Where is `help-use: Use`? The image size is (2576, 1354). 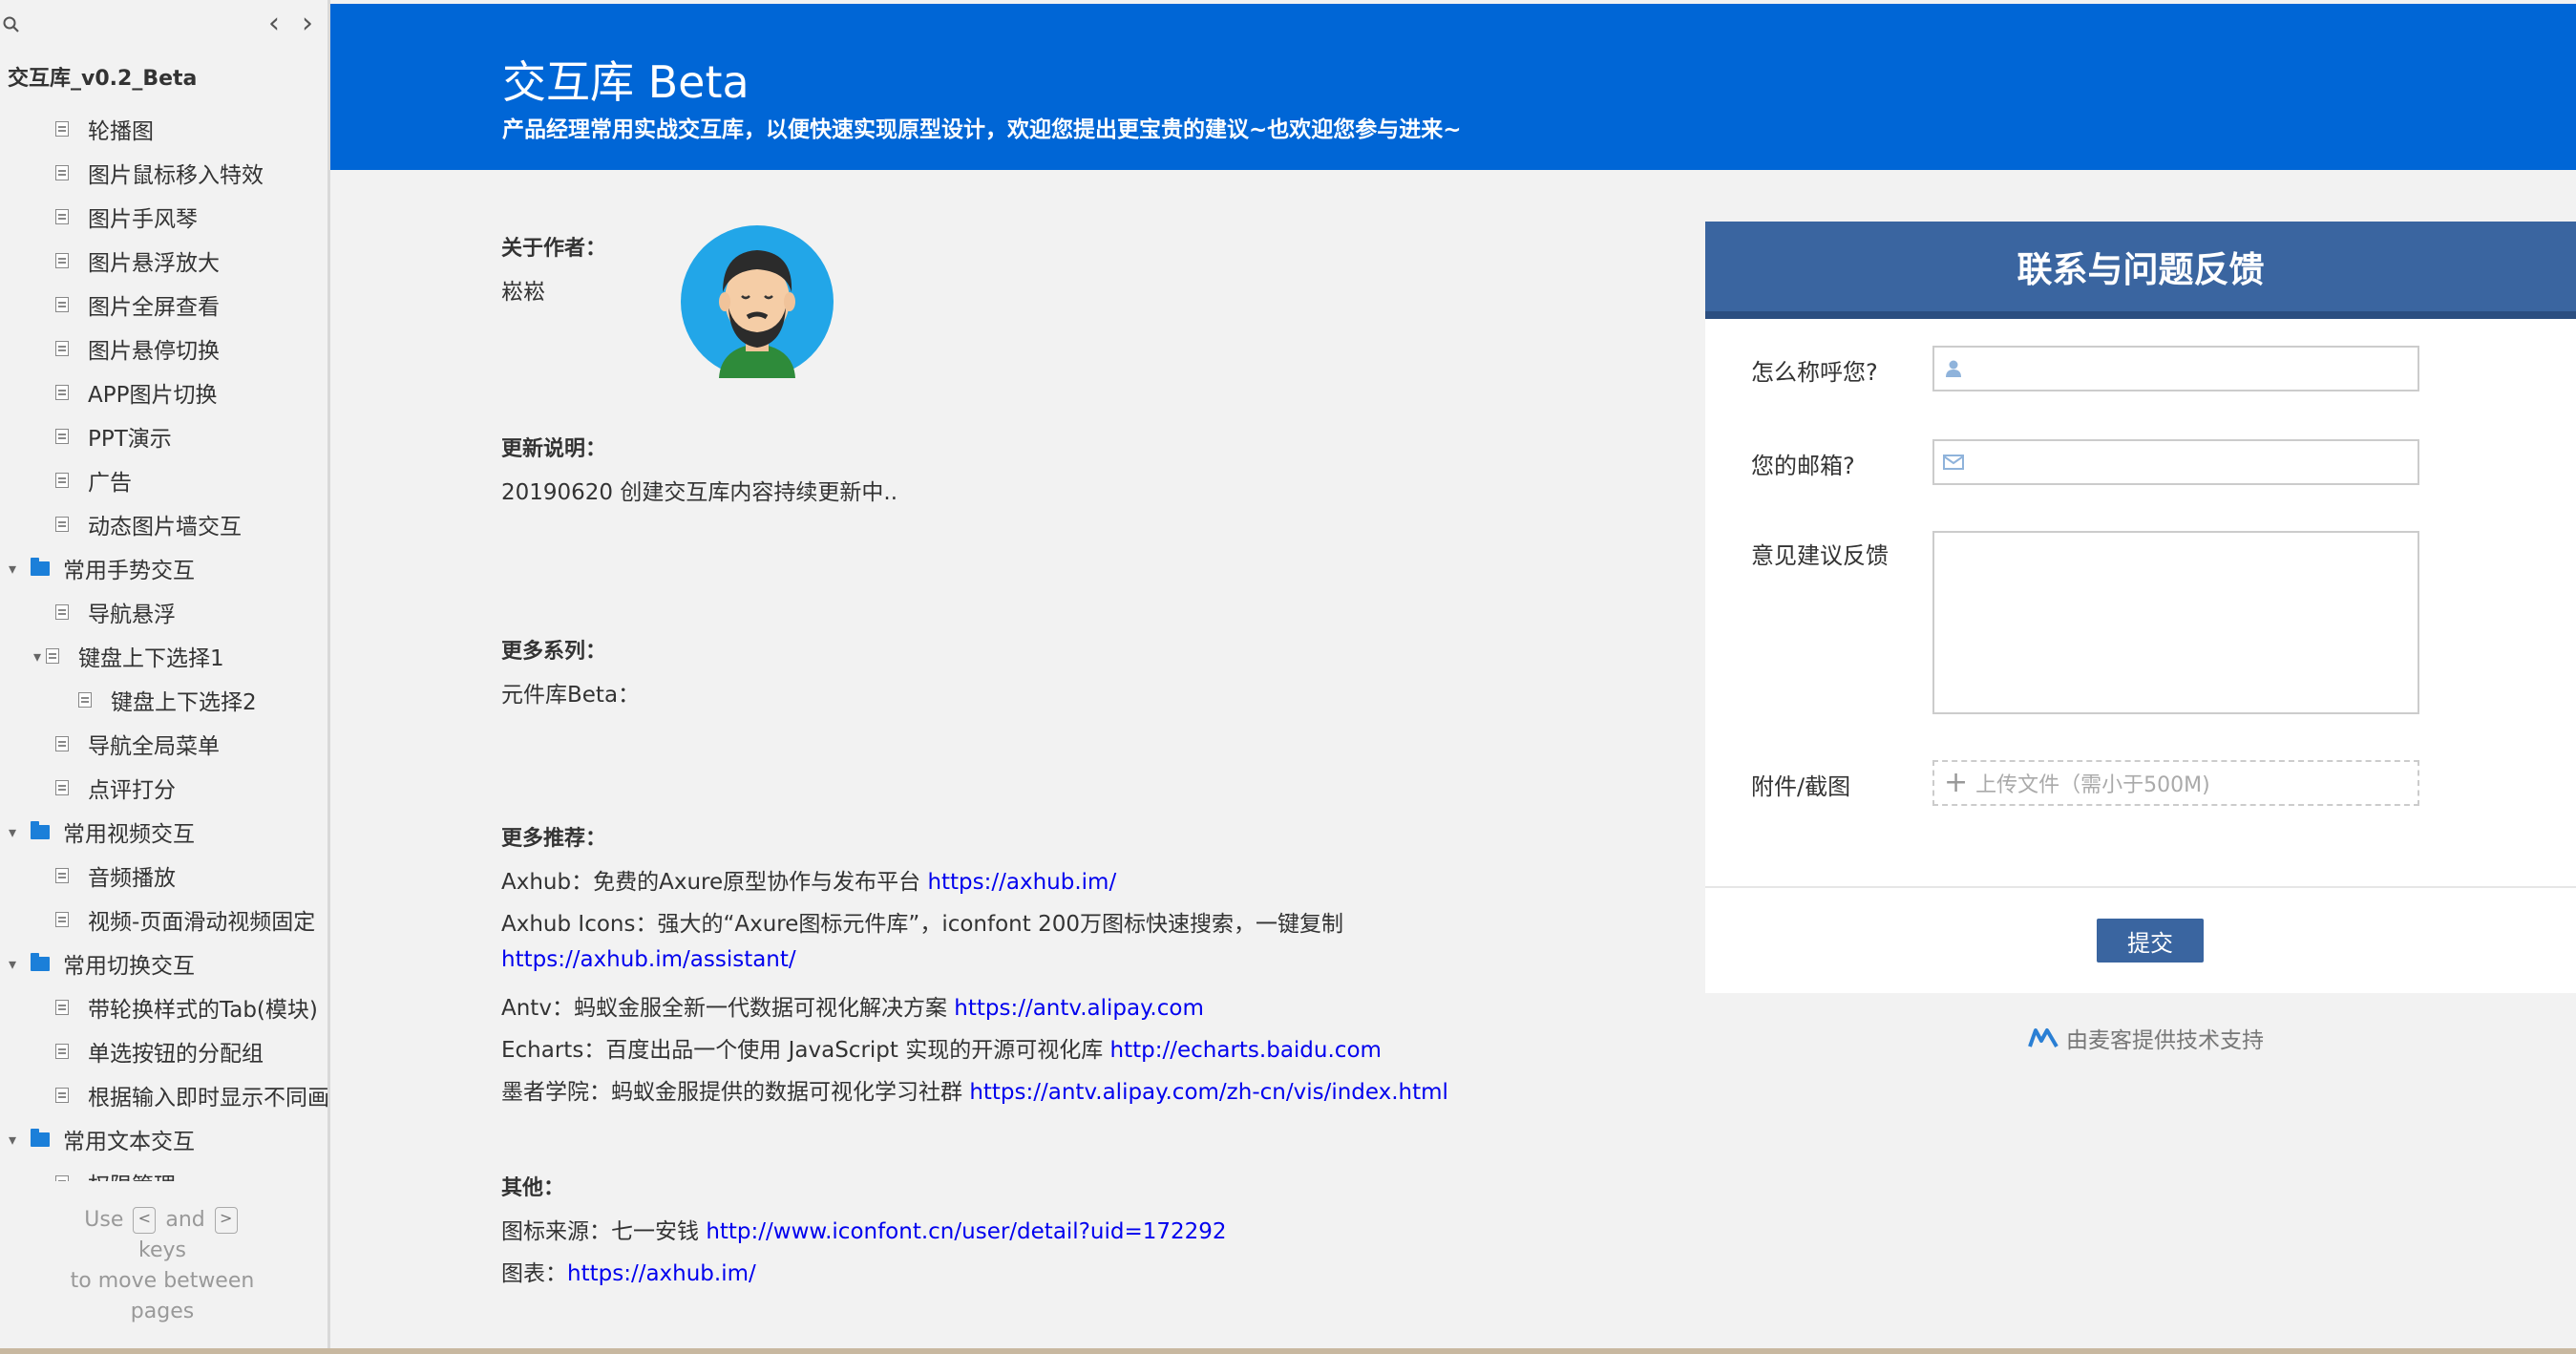
help-use: Use is located at coordinates (104, 1220).